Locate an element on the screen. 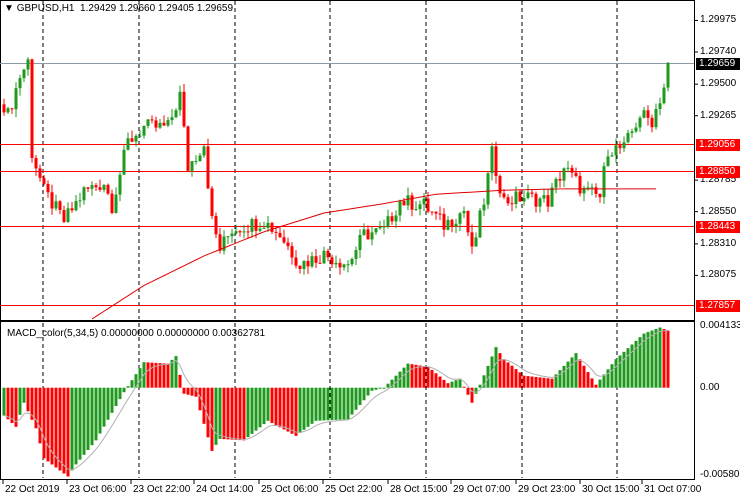 This screenshot has width=740, height=500. symbol-label: GBPUSD,H1 is located at coordinates (45, 8).